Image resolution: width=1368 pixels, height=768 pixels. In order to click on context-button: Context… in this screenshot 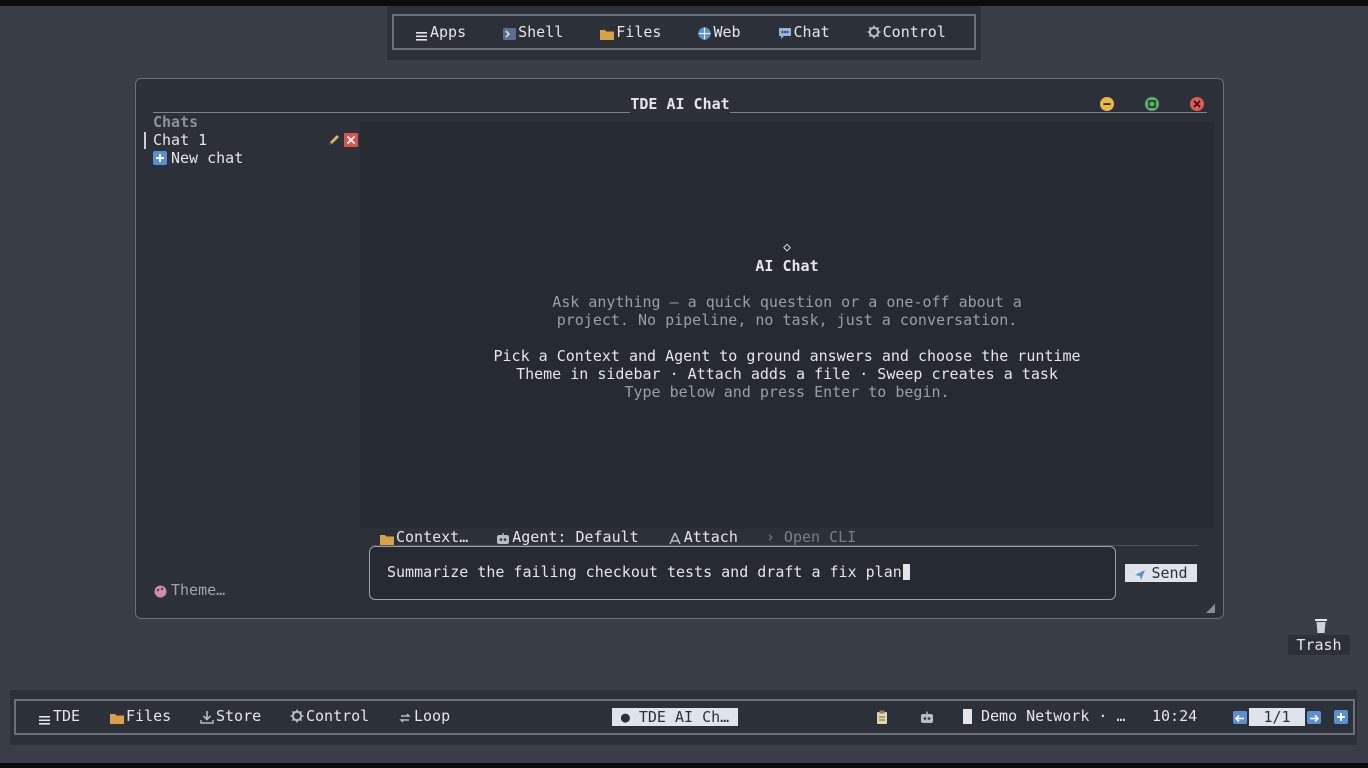, I will do `click(424, 537)`.